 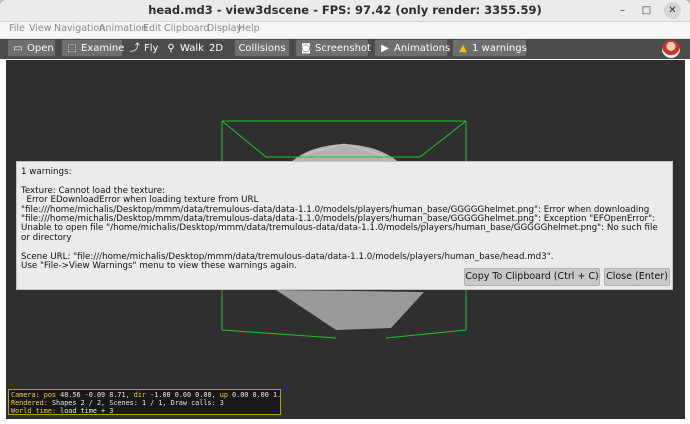 I want to click on maximize-icon: □, so click(x=646, y=10).